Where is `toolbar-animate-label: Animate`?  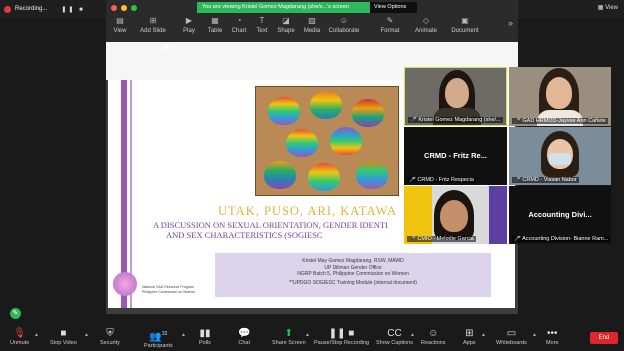
toolbar-animate-label: Animate is located at coordinates (425, 31).